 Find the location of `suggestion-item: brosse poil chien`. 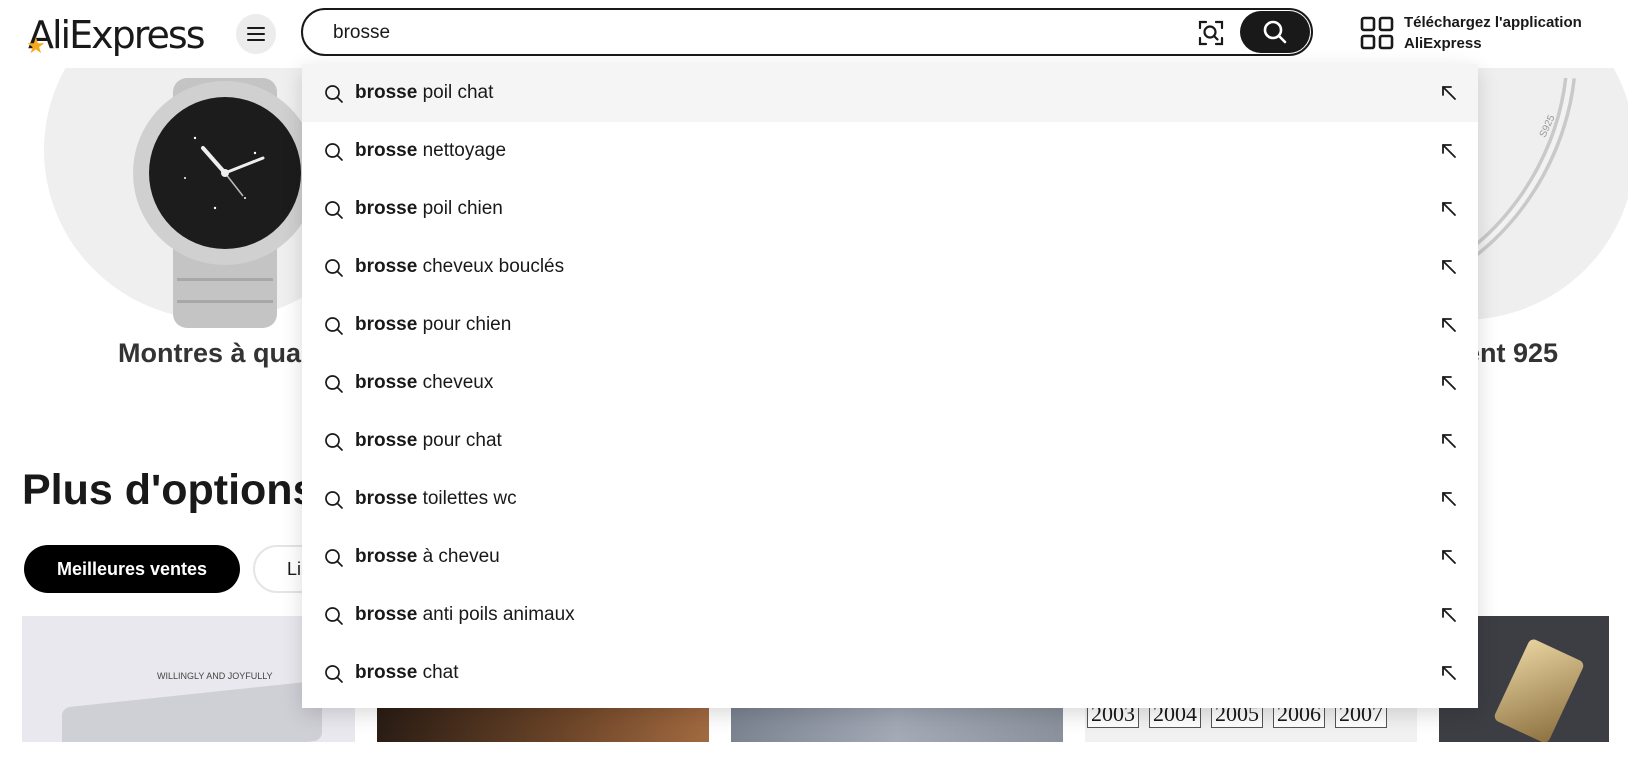

suggestion-item: brosse poil chien is located at coordinates (890, 209).